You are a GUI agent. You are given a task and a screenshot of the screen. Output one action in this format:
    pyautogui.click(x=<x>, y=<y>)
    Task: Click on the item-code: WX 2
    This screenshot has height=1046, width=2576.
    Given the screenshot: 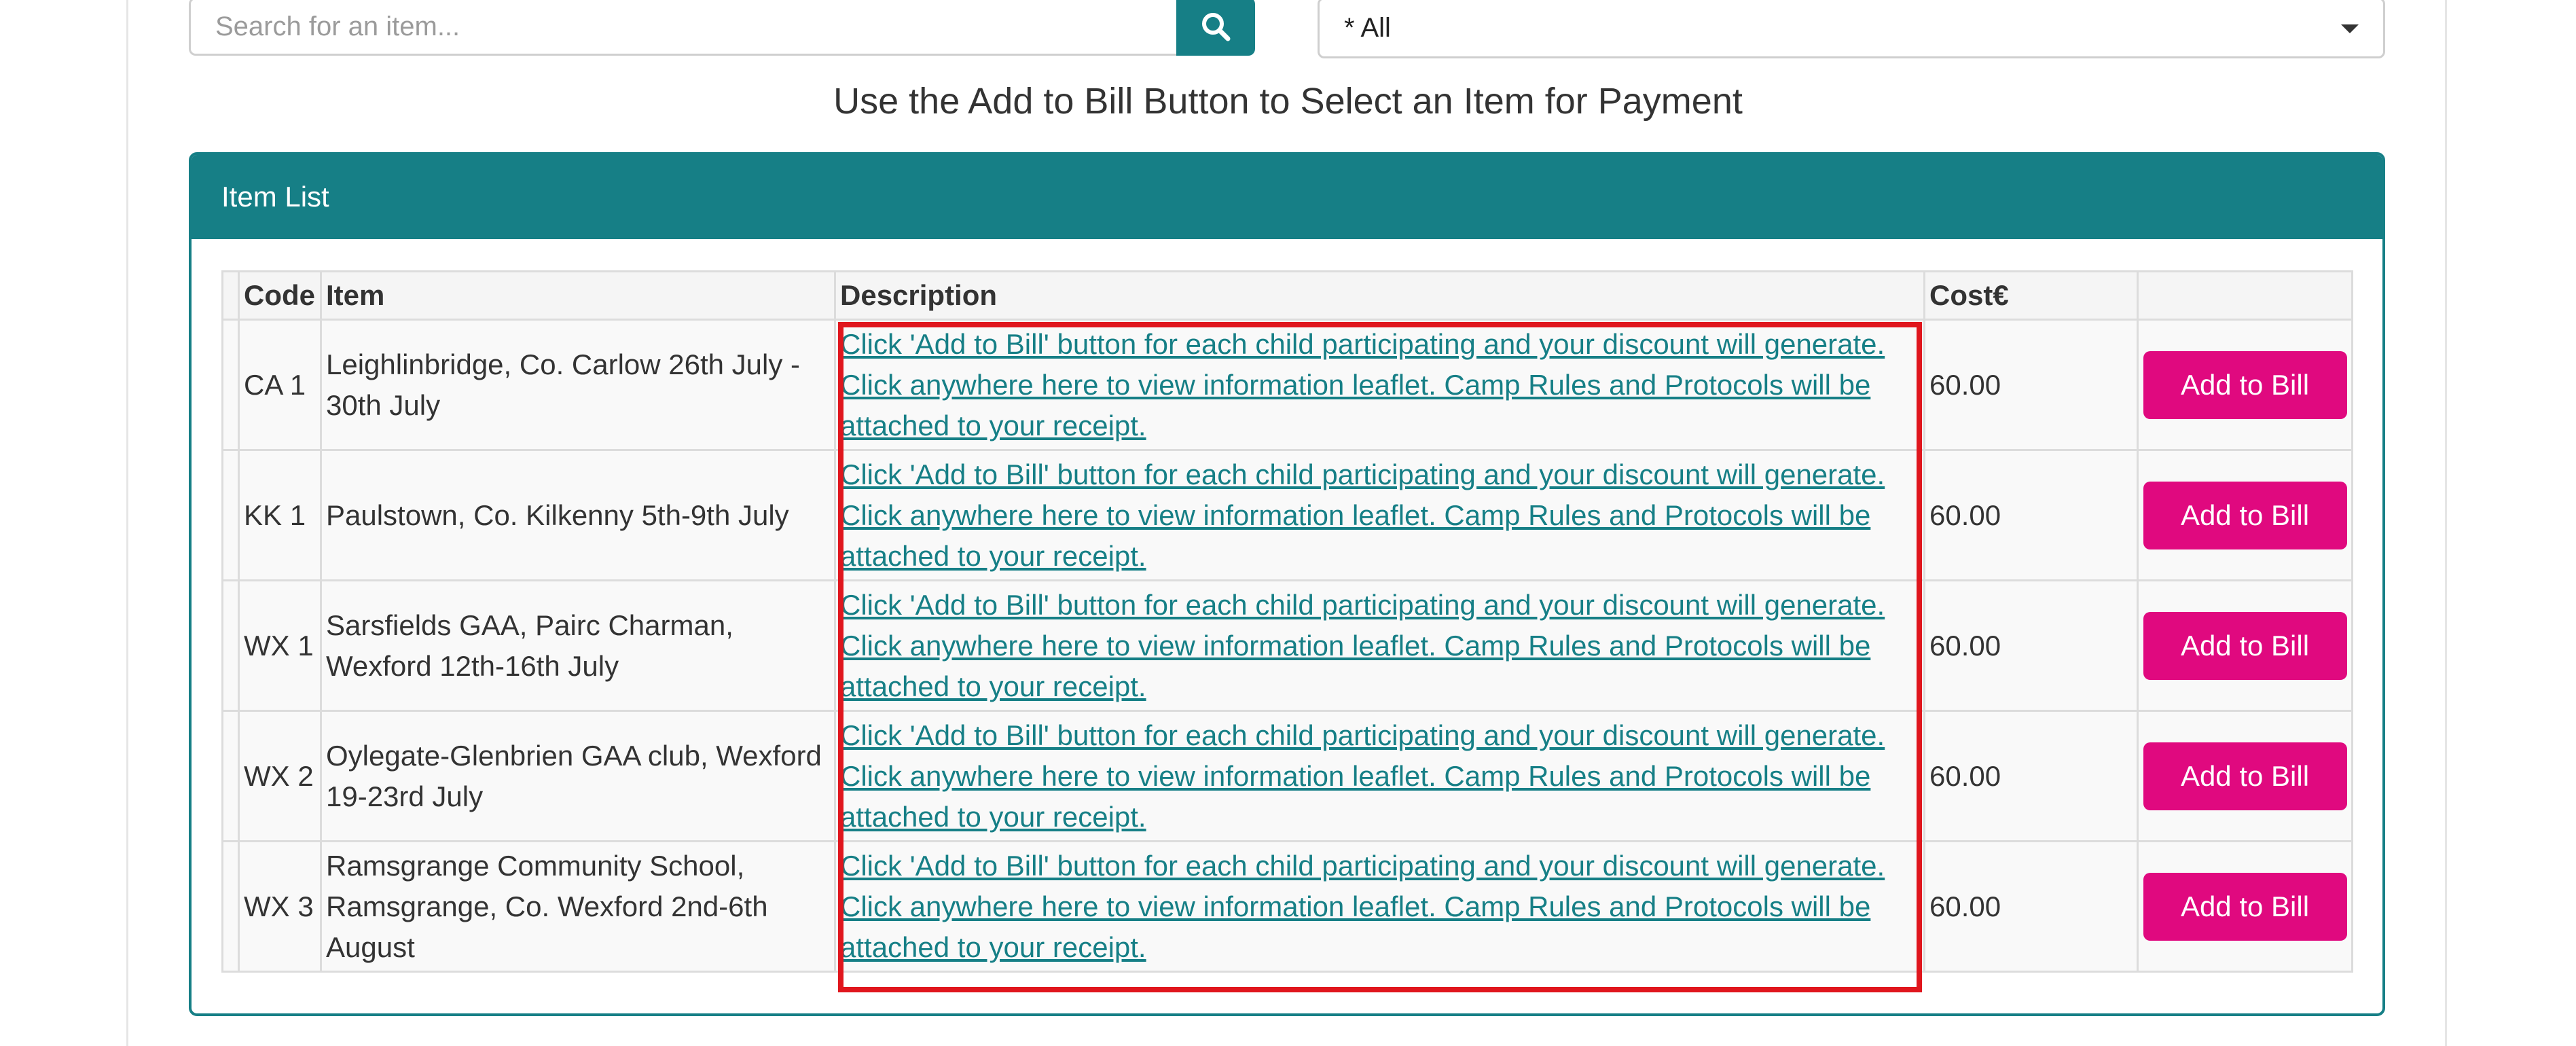 What is the action you would take?
    pyautogui.click(x=280, y=776)
    